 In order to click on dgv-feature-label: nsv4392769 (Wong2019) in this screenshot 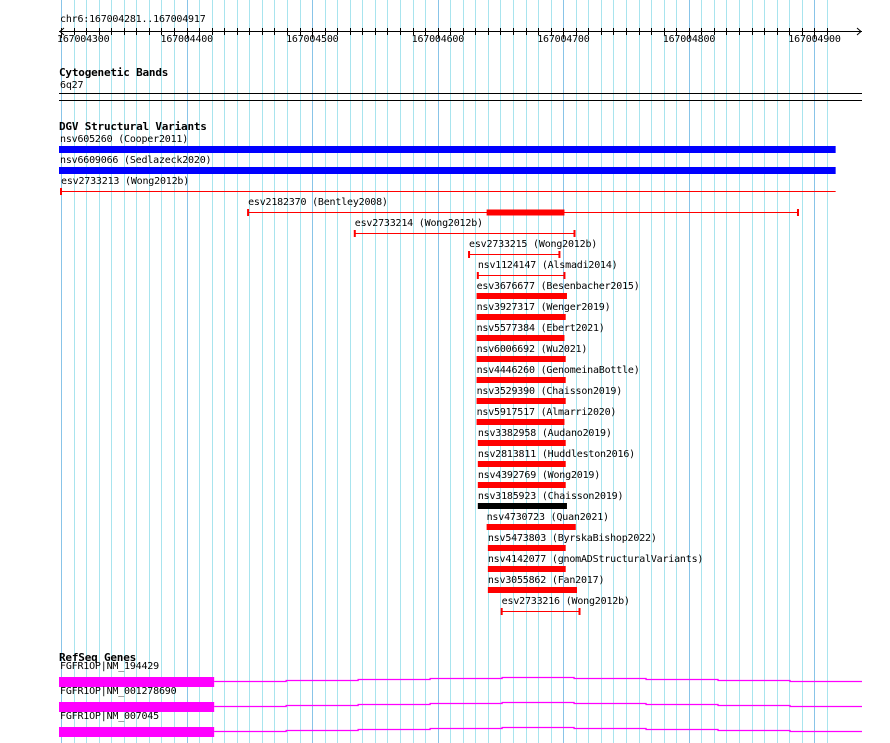, I will do `click(539, 476)`.